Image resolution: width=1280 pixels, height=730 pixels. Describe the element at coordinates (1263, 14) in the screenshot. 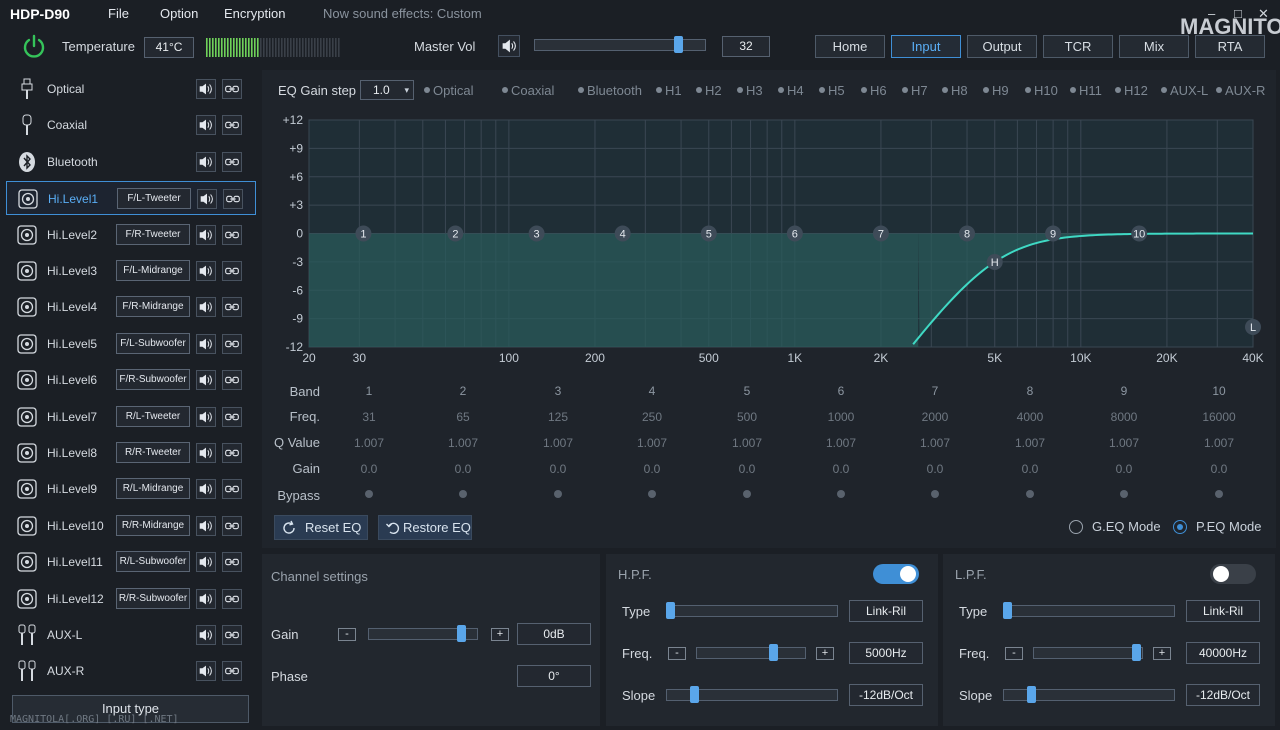

I see `close-button: ✕` at that location.